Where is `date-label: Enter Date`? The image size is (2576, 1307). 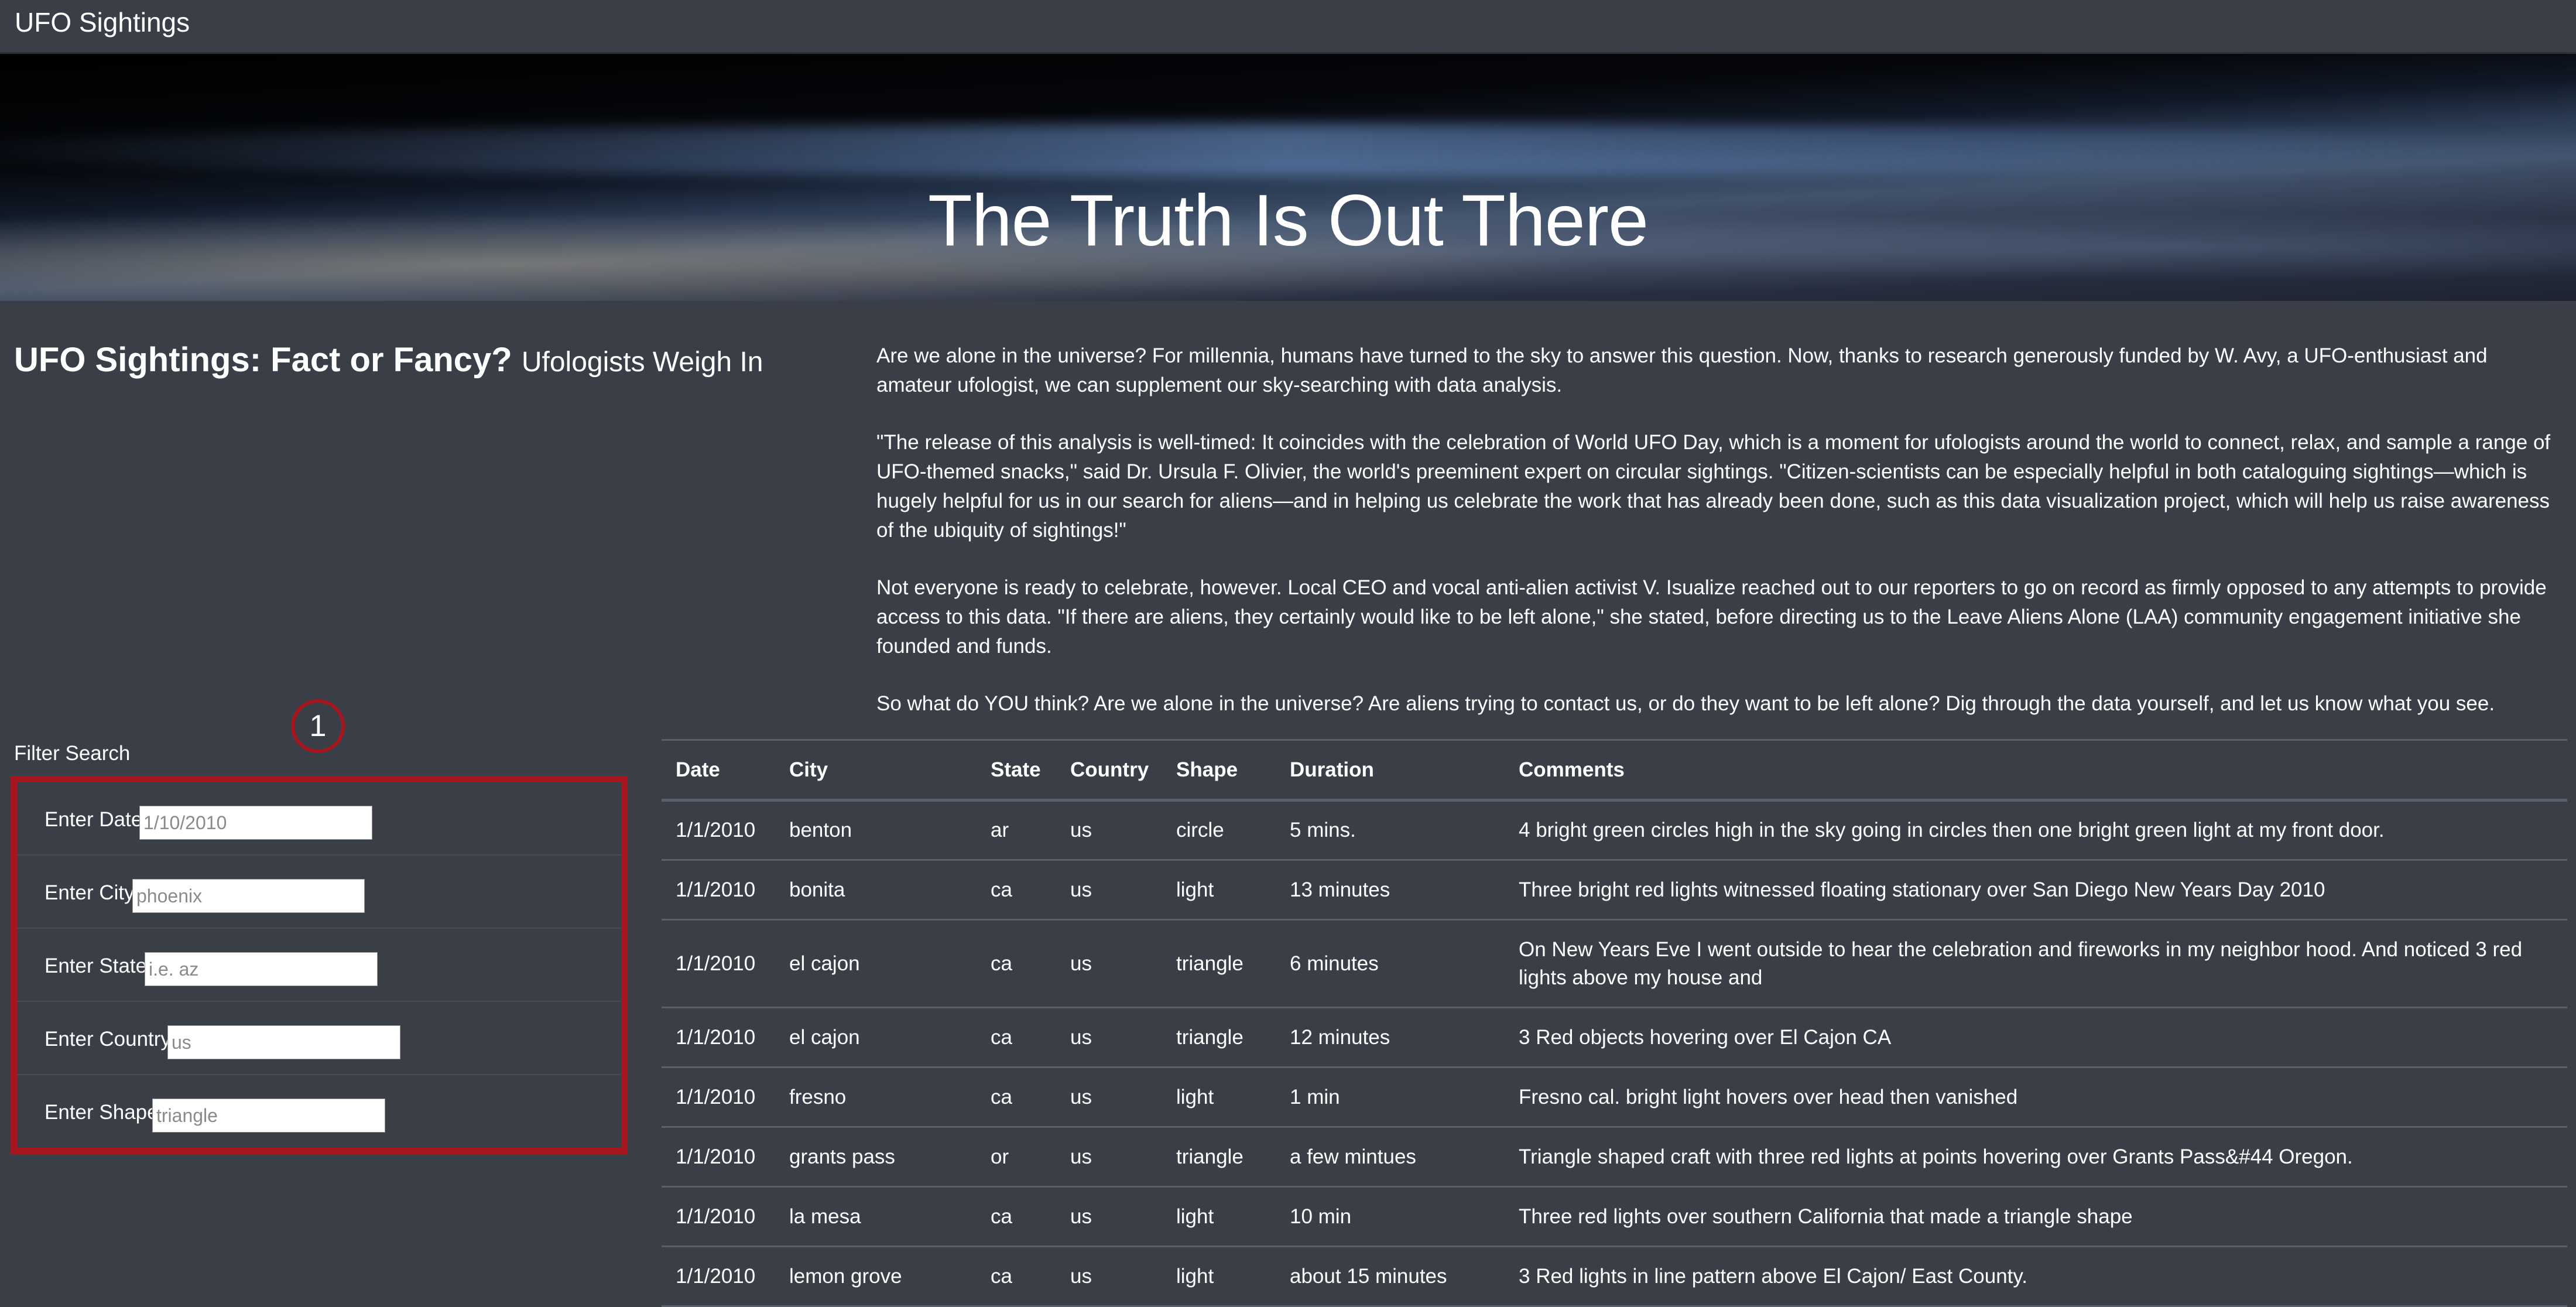 date-label: Enter Date is located at coordinates (93, 819).